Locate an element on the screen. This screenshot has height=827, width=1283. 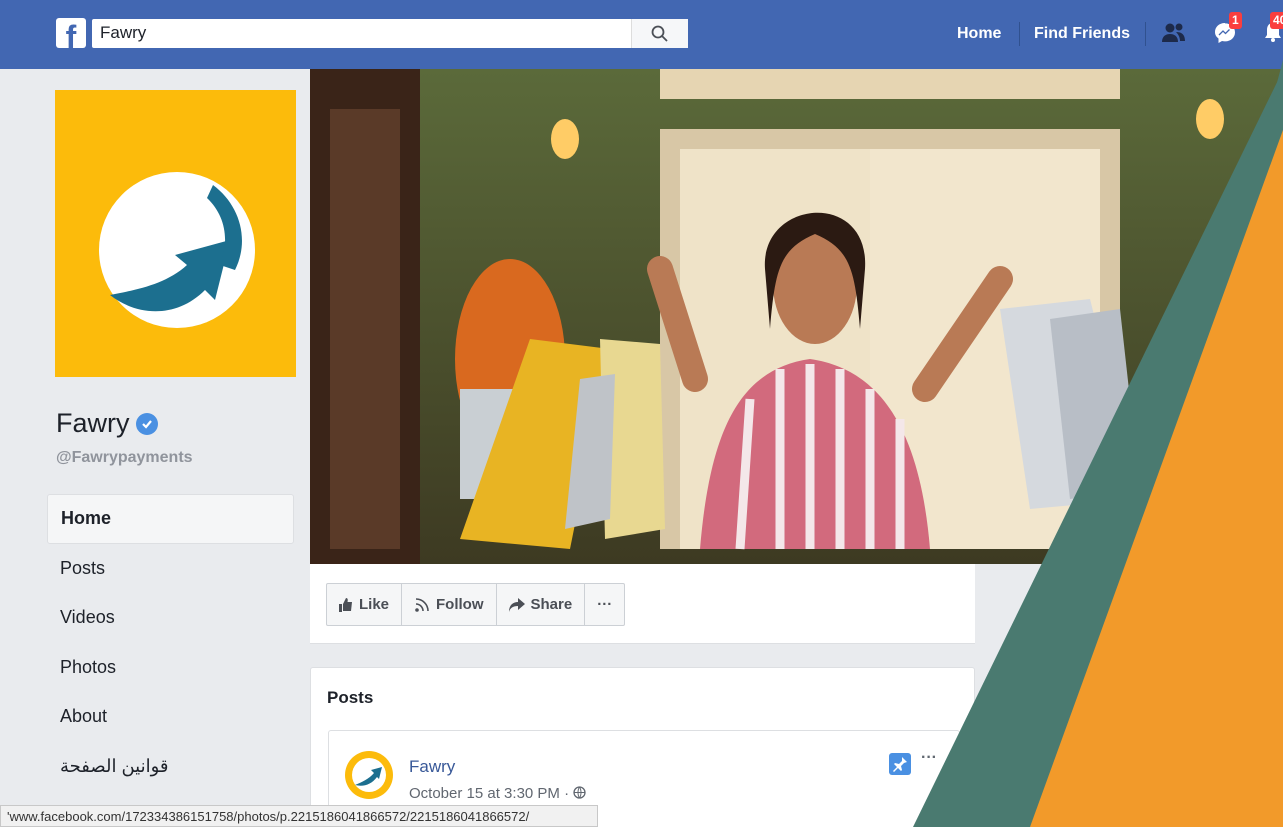
menu-item-photos: Photos is located at coordinates (170, 668).